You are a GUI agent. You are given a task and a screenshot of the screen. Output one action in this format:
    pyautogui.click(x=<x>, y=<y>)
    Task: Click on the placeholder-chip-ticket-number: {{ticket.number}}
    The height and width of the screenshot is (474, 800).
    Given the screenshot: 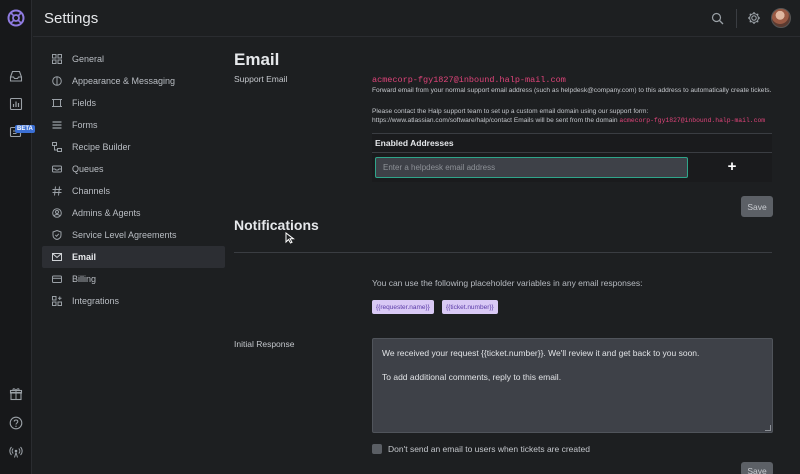 What is the action you would take?
    pyautogui.click(x=470, y=307)
    